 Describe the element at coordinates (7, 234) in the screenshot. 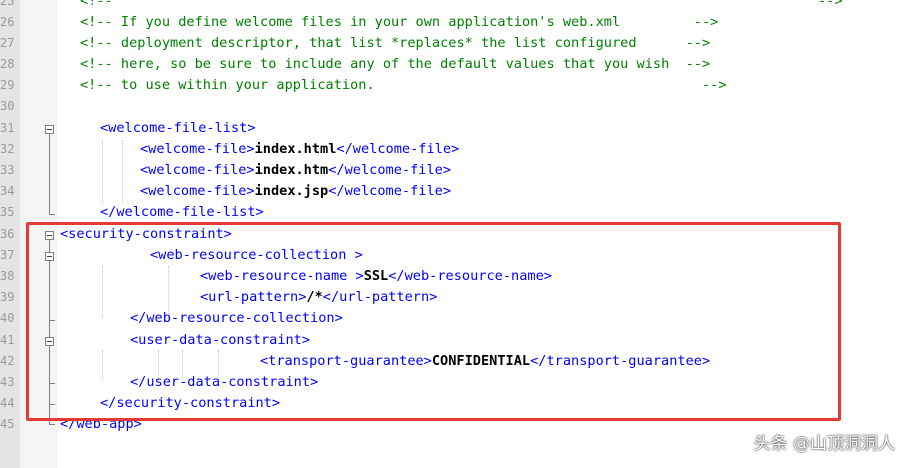

I see `line-number: 36` at that location.